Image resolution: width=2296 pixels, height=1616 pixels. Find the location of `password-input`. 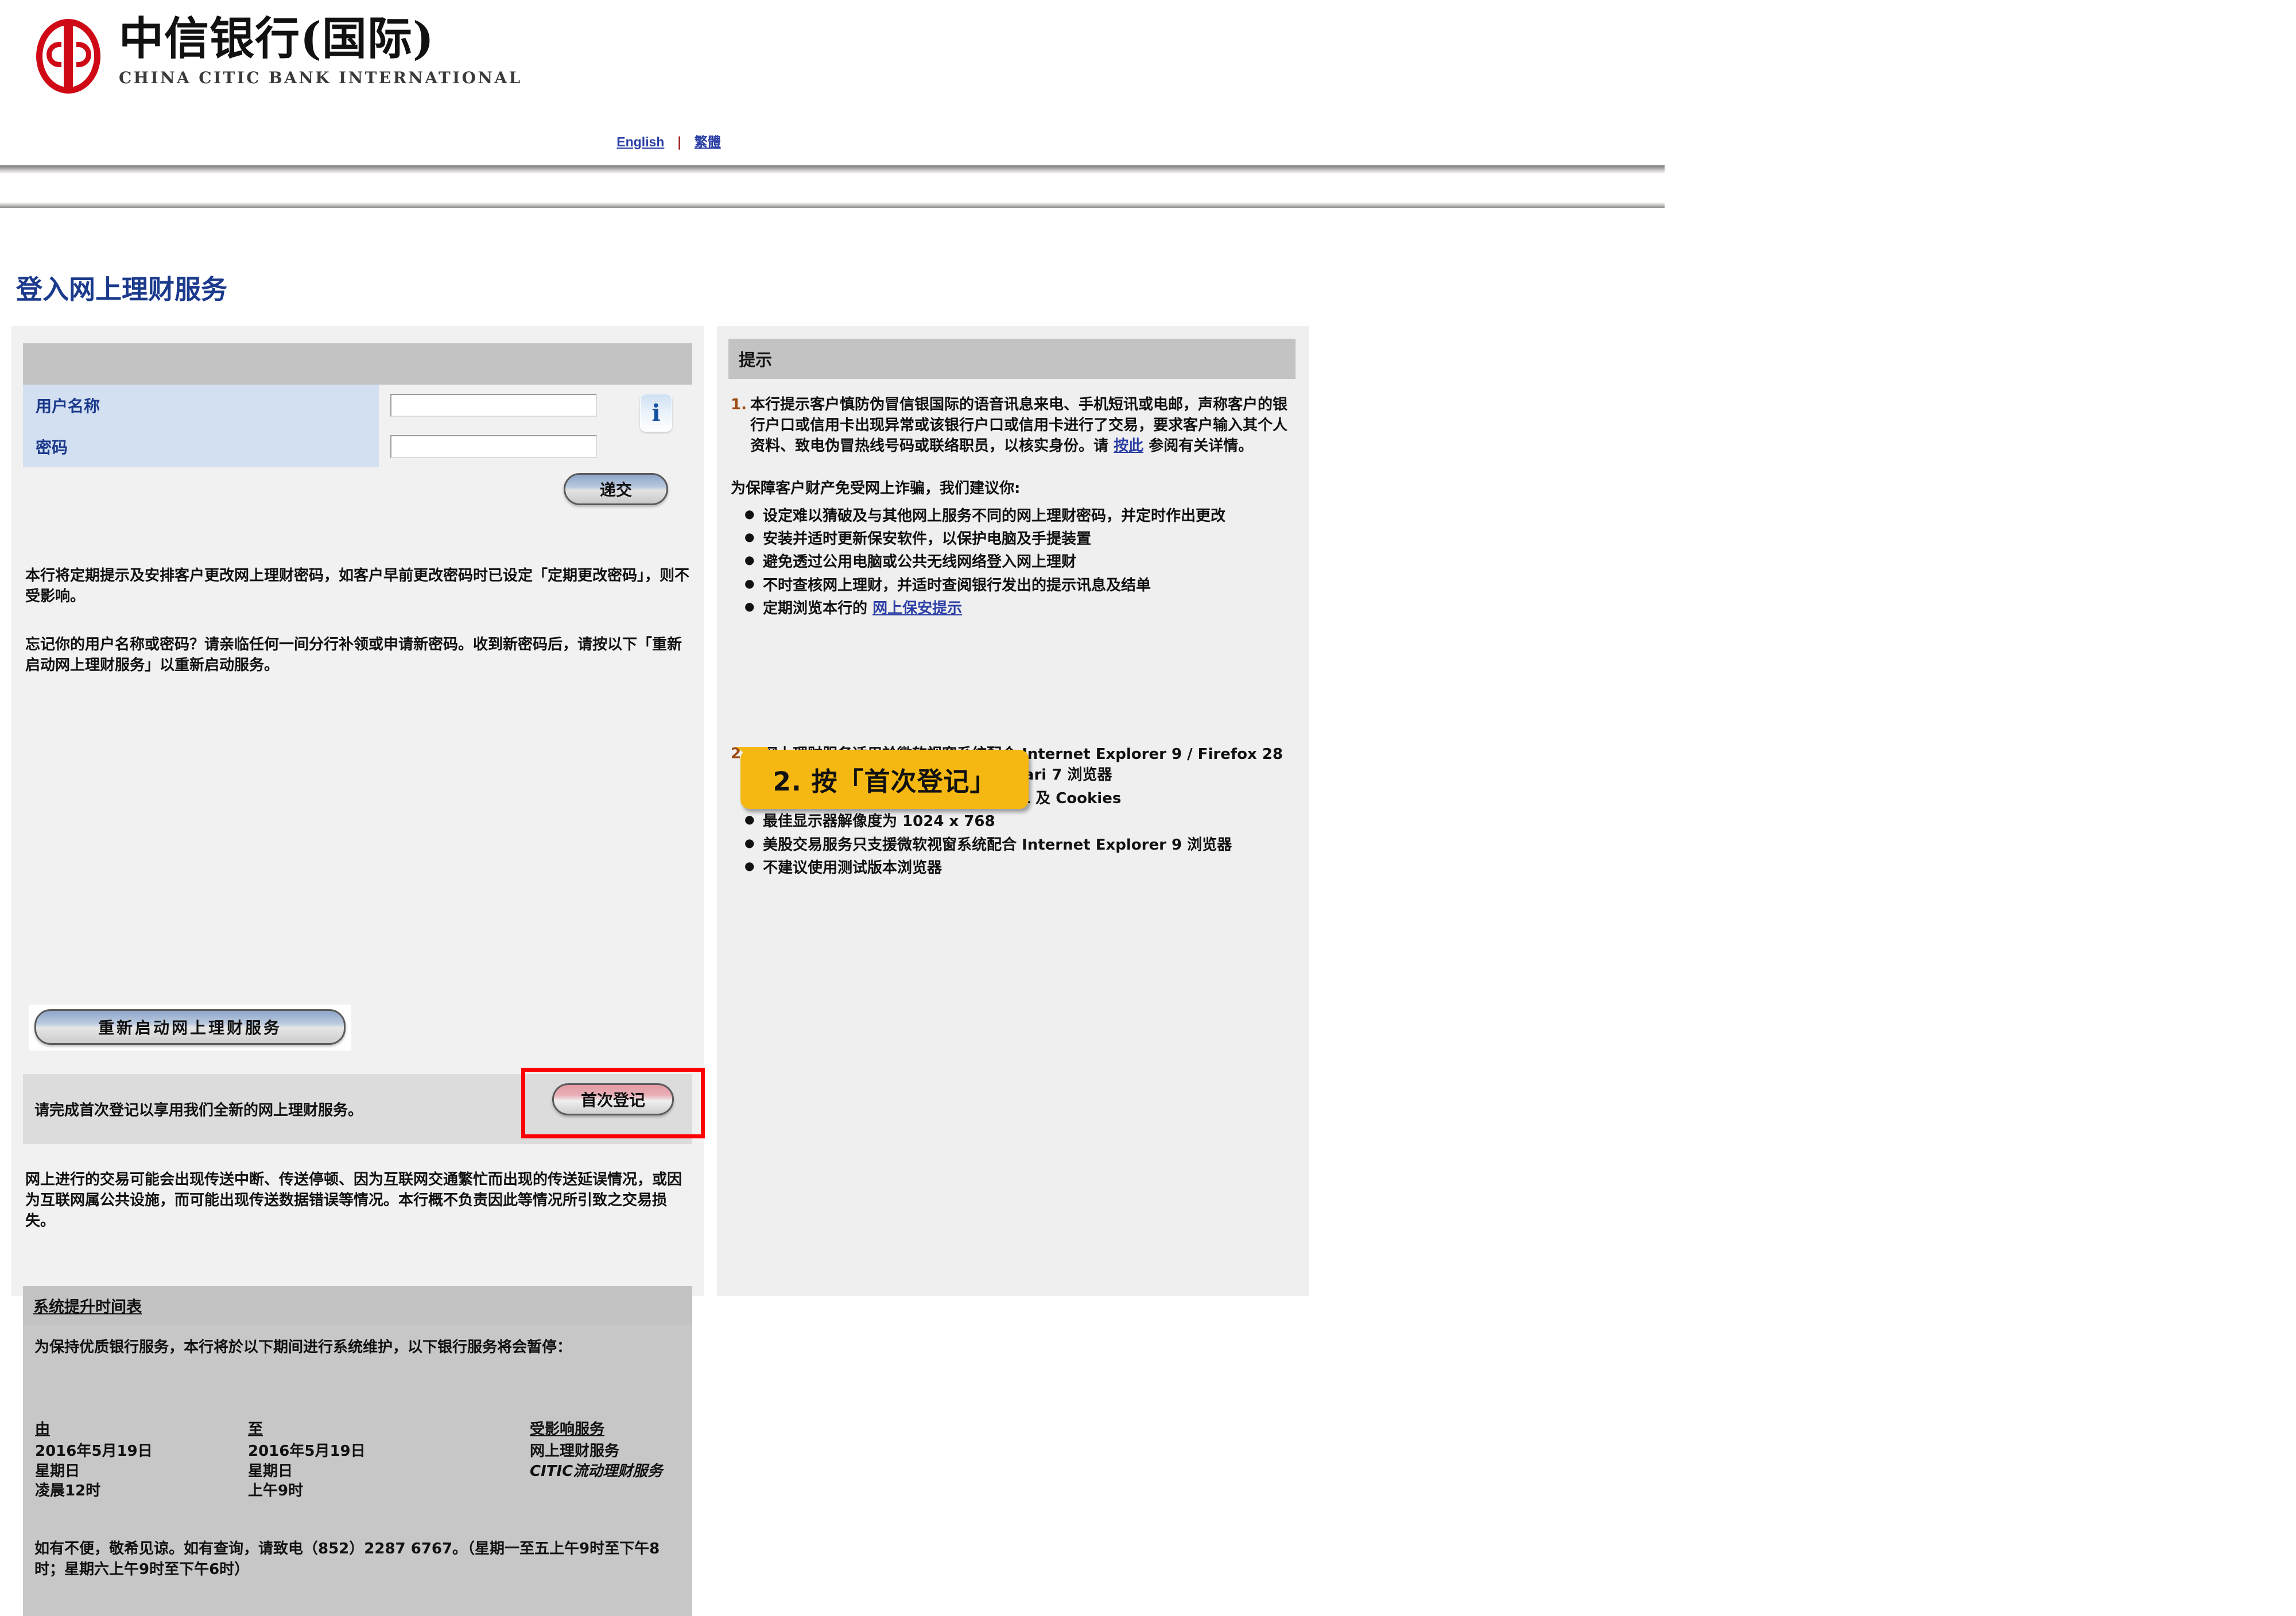

password-input is located at coordinates (493, 446).